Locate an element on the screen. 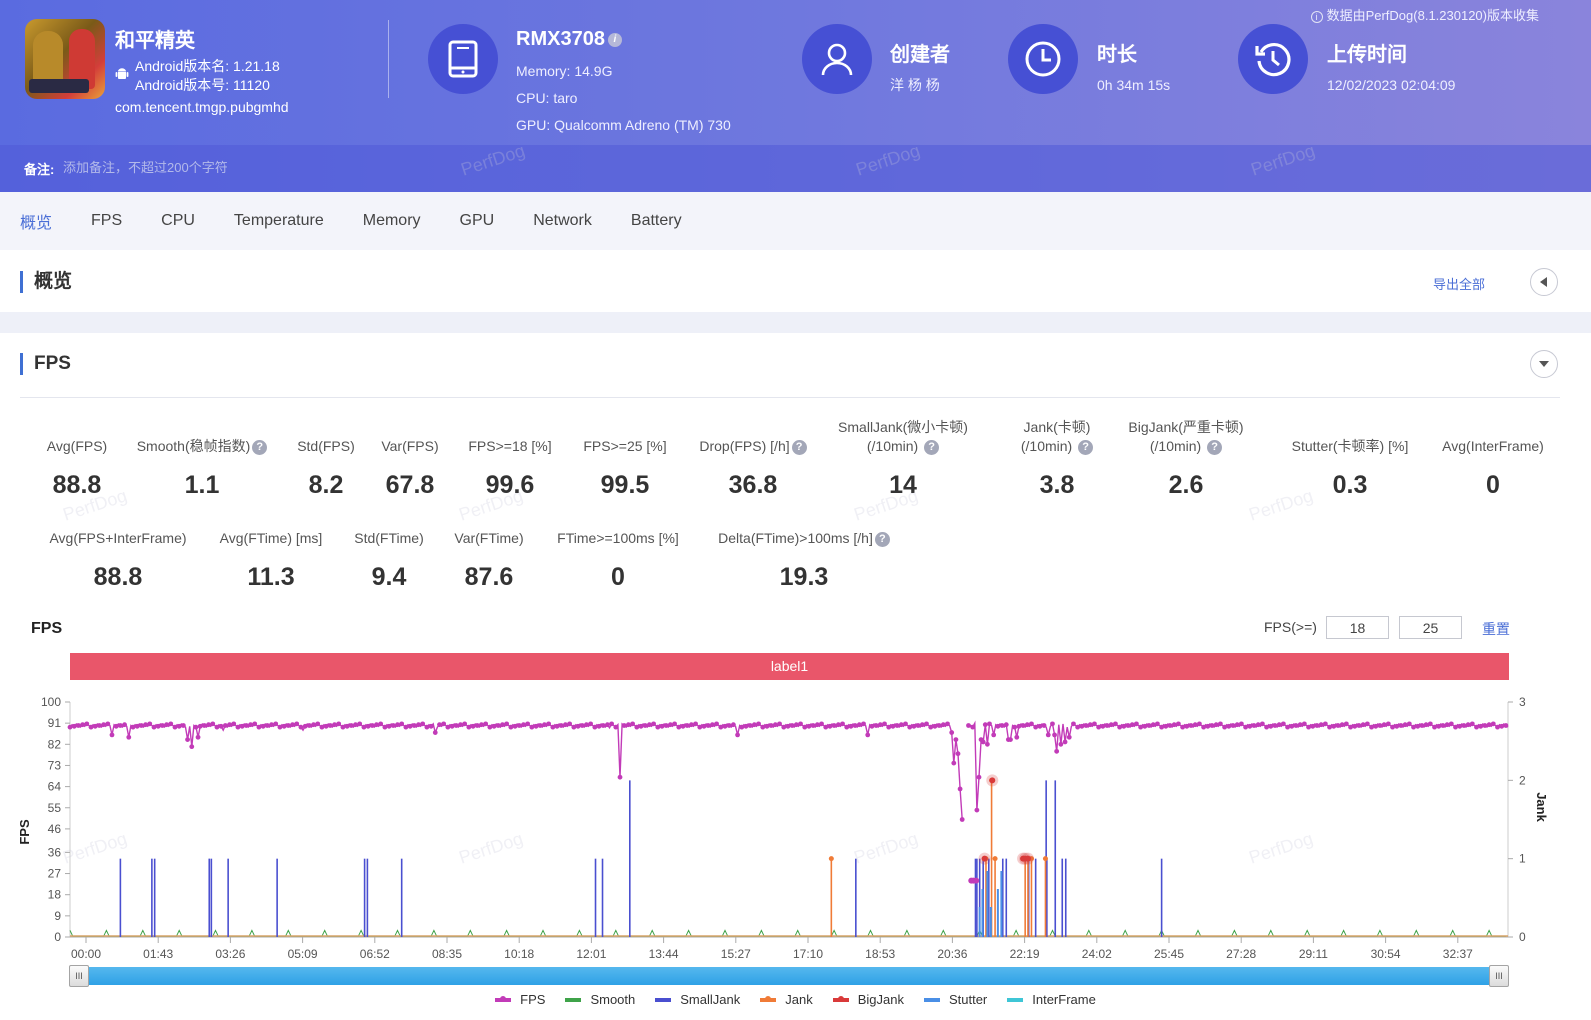 The image size is (1591, 1020). legend-item-stutter: Stutter is located at coordinates (955, 999).